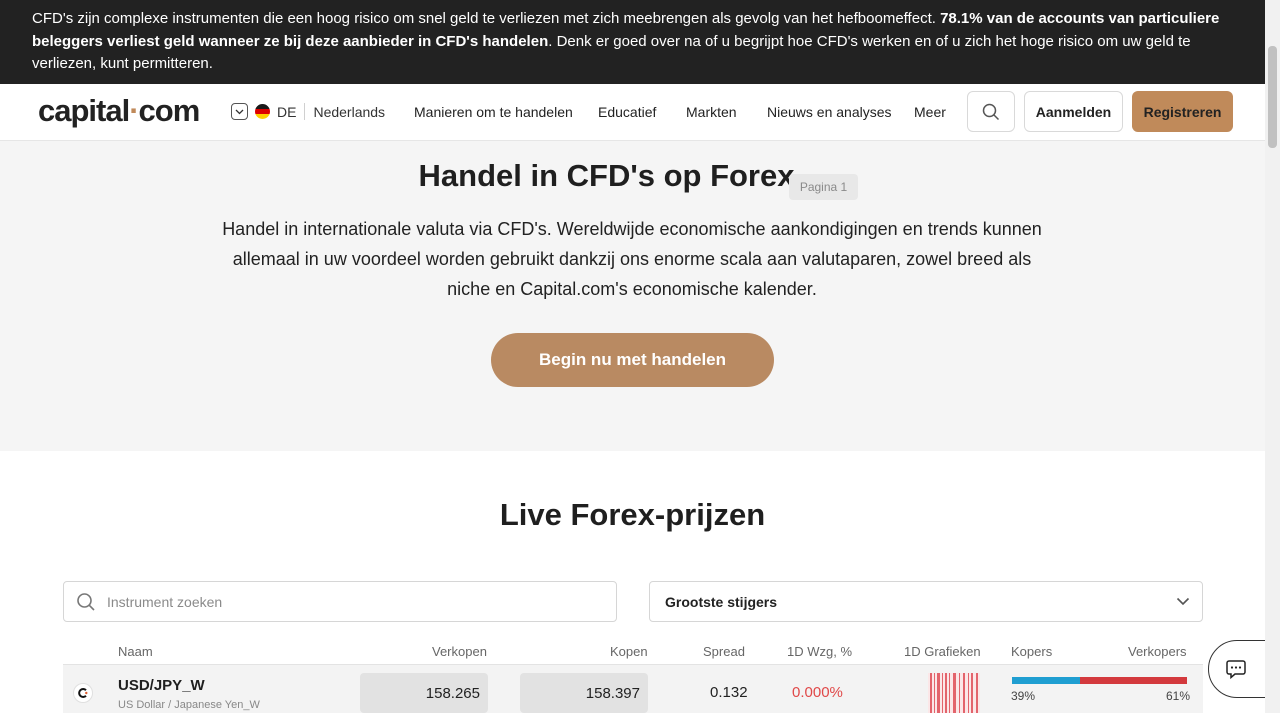  I want to click on logo-text-right: com, so click(169, 110).